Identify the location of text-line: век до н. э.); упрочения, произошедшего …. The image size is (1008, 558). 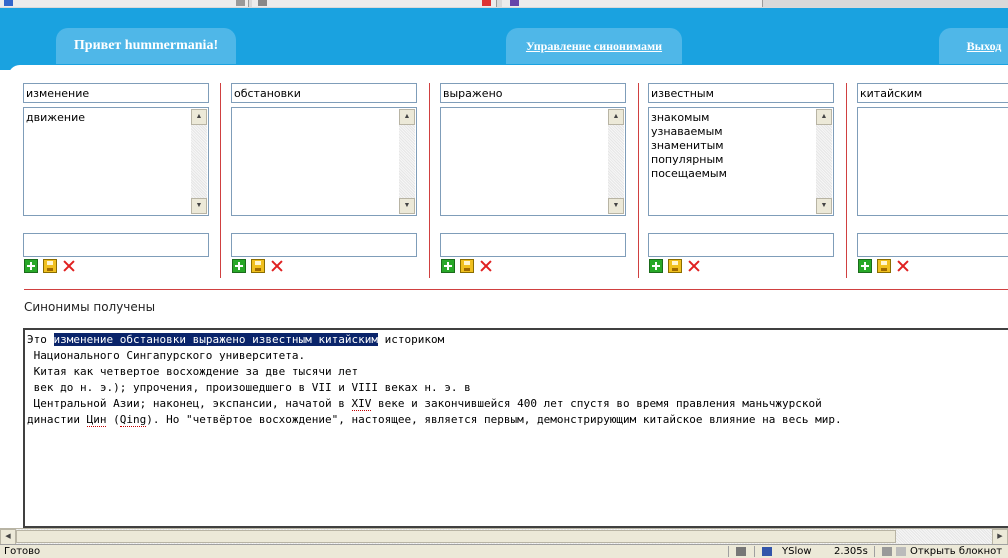
(249, 387).